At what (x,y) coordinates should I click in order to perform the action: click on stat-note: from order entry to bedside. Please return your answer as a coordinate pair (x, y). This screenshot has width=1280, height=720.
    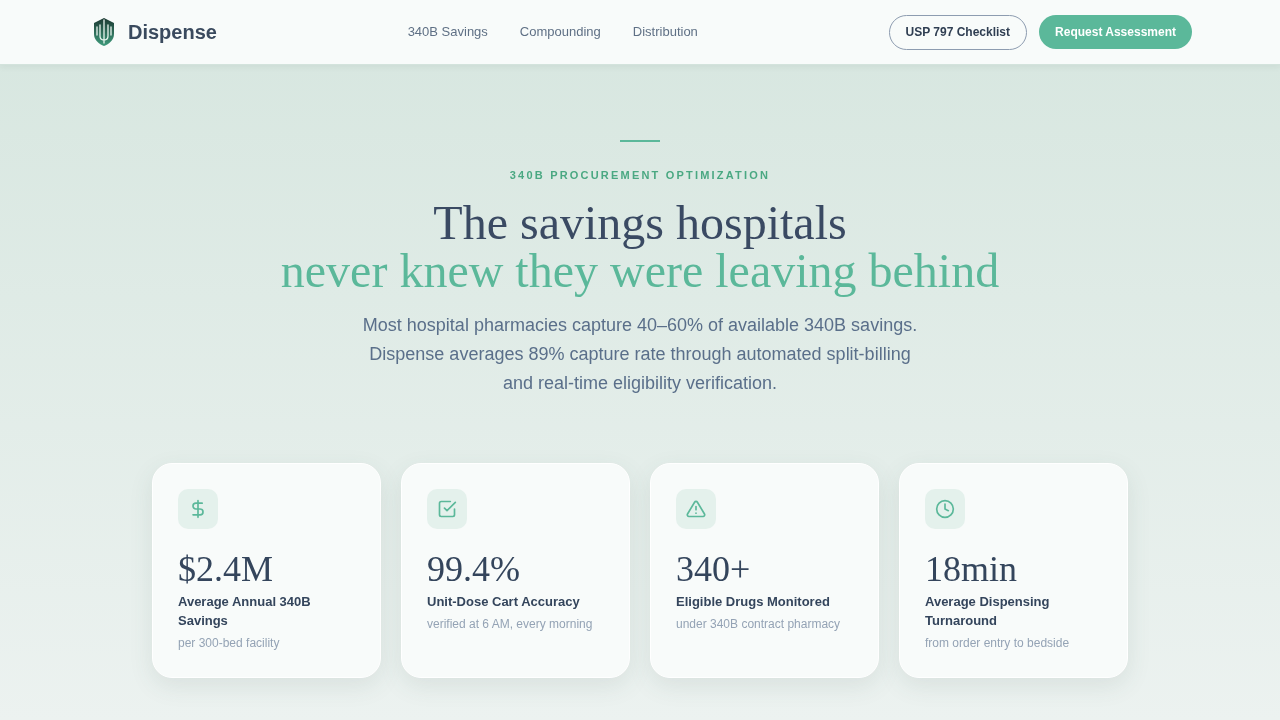
    Looking at the image, I should click on (997, 643).